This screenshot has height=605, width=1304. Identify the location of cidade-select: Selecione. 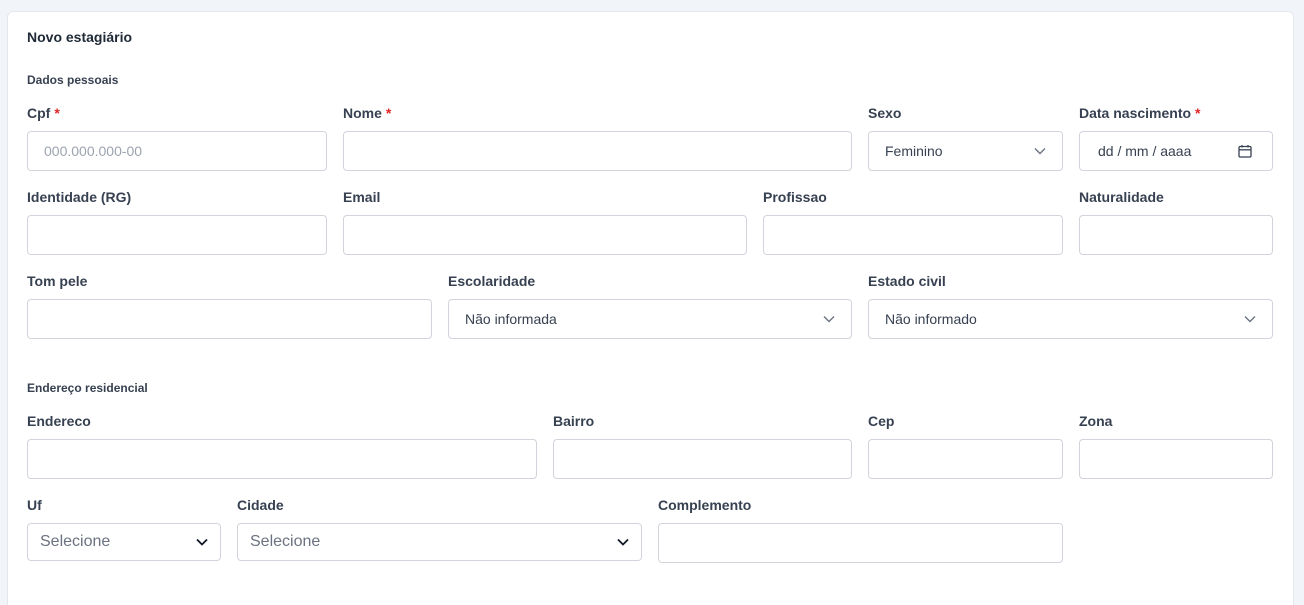
(439, 542).